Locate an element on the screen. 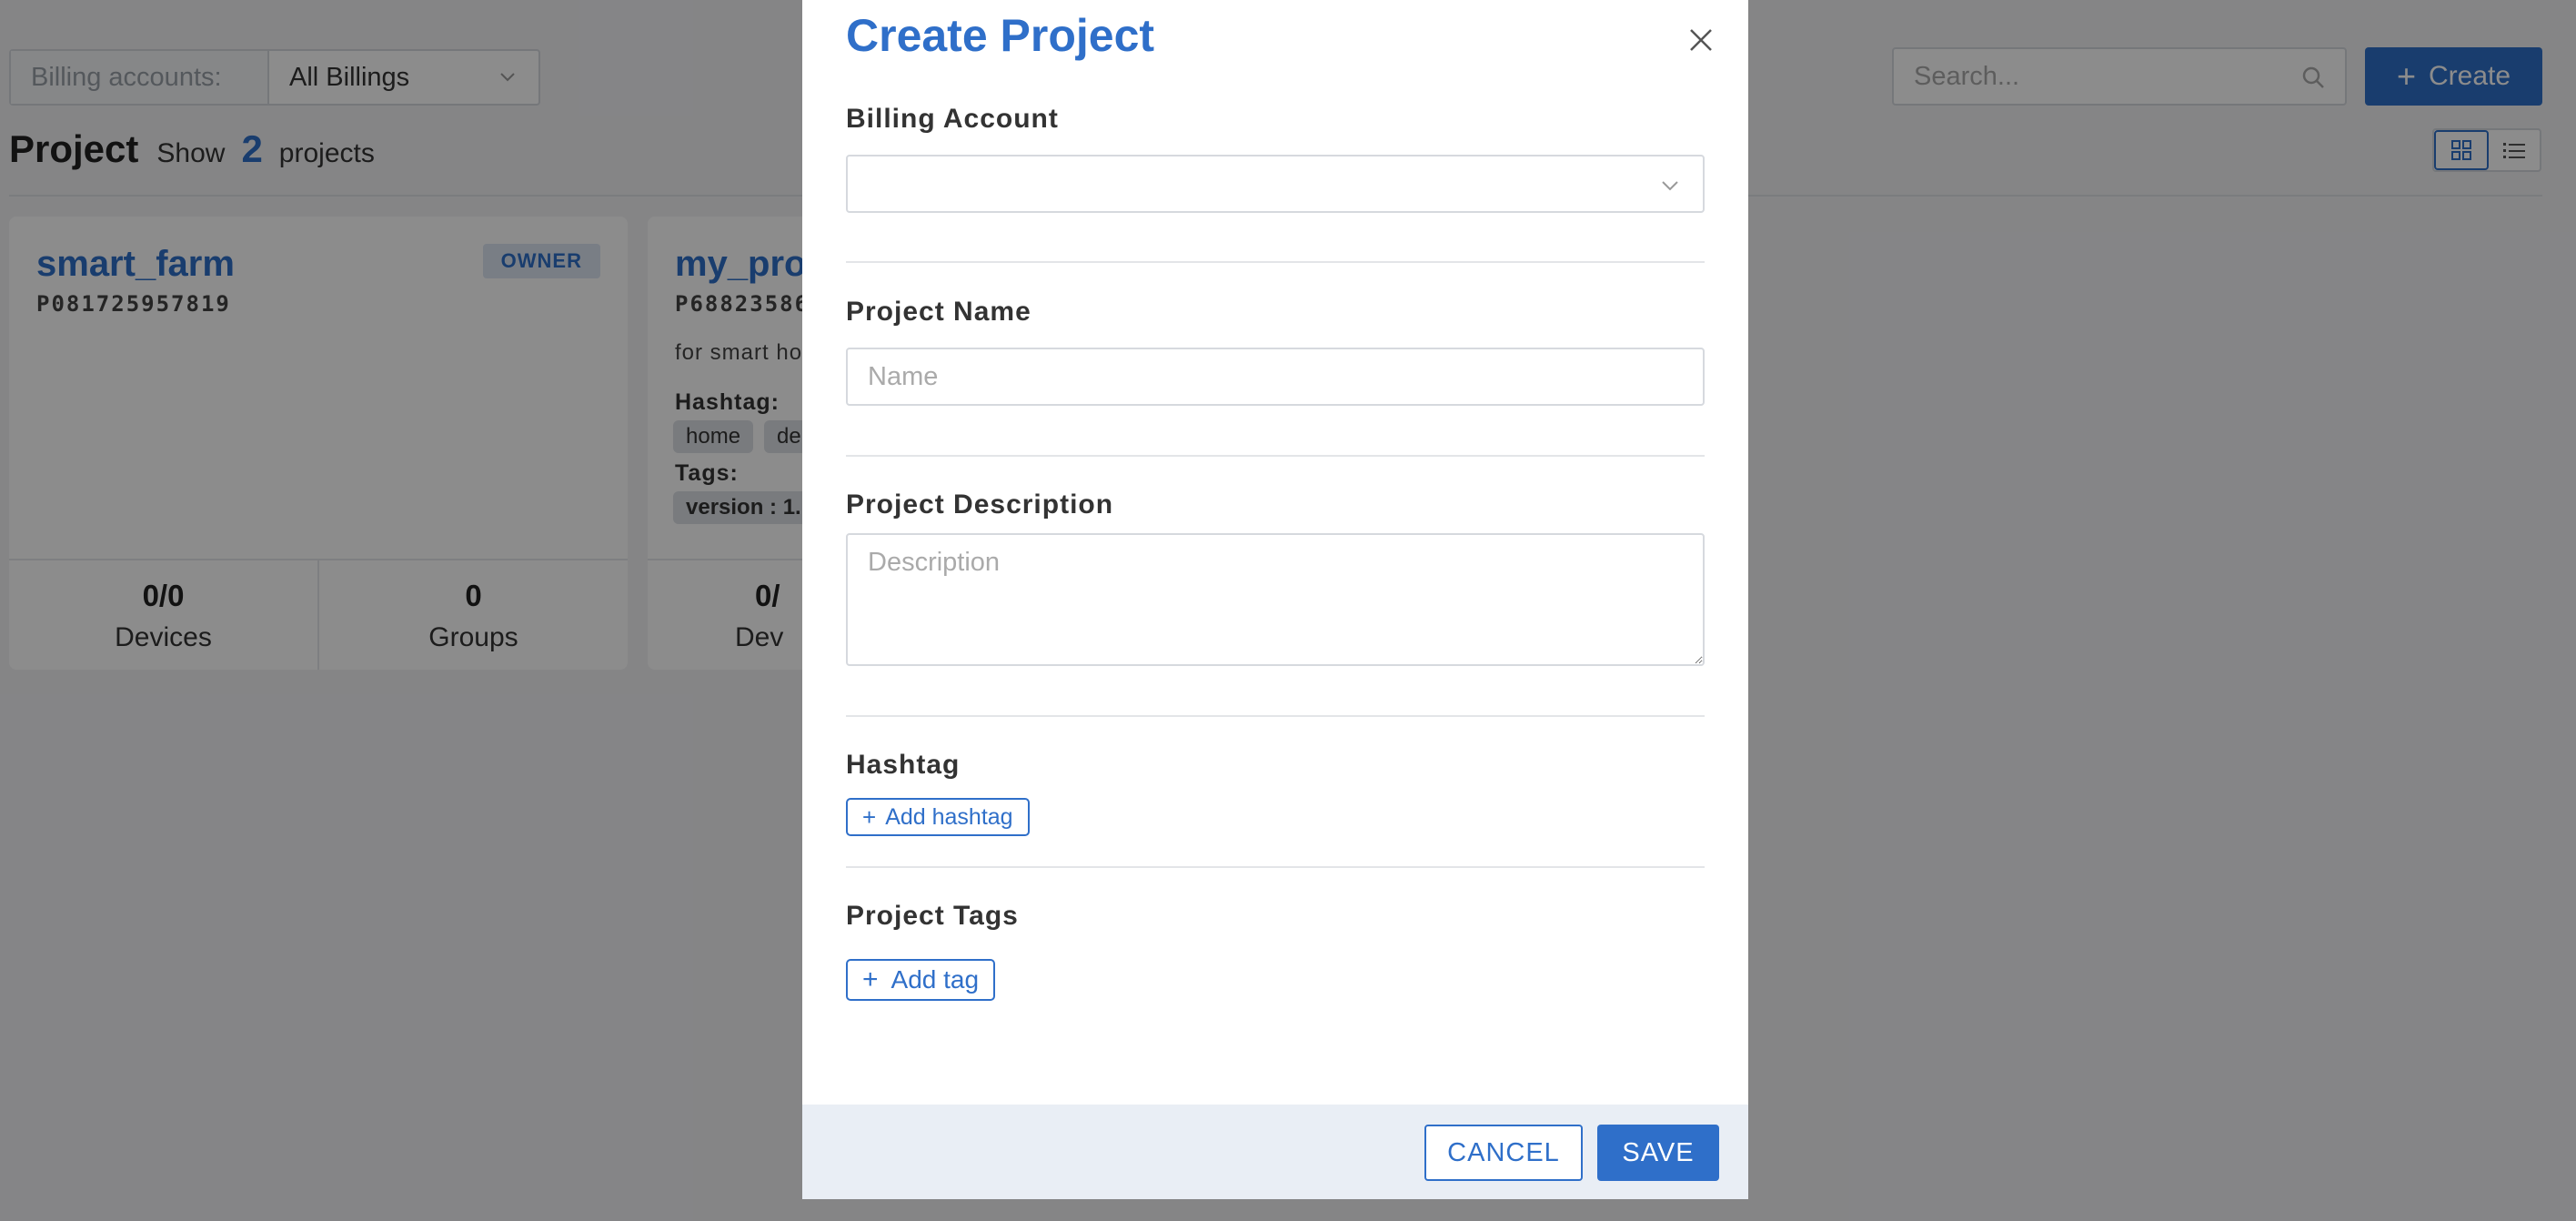 The width and height of the screenshot is (2576, 1221). project-description-label: Project Description is located at coordinates (980, 505).